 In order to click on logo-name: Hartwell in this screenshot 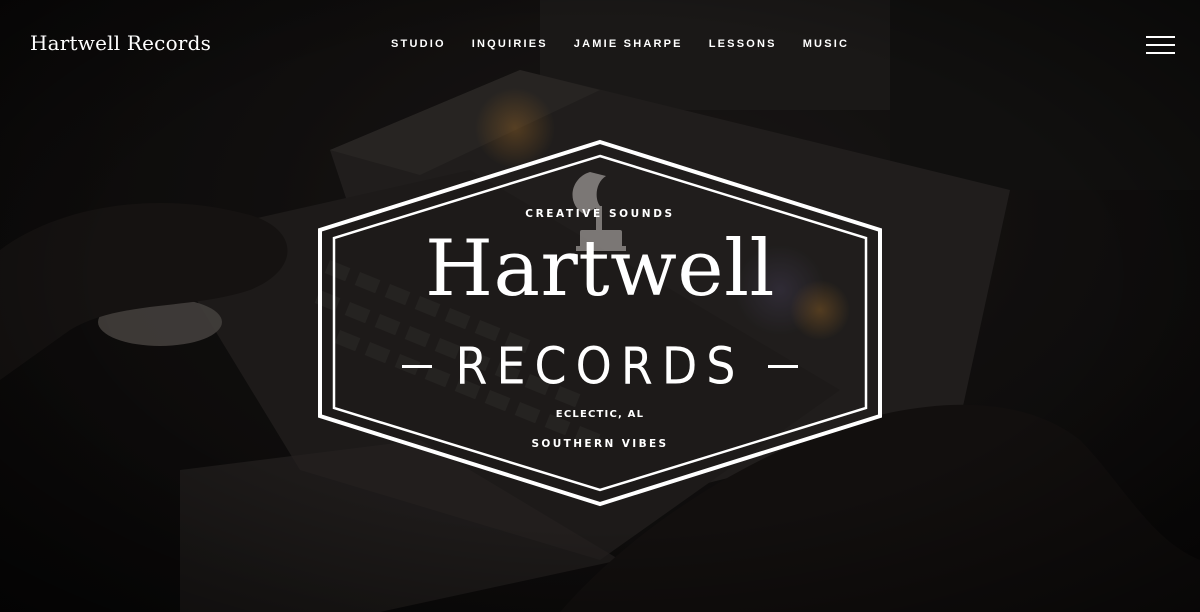, I will do `click(600, 269)`.